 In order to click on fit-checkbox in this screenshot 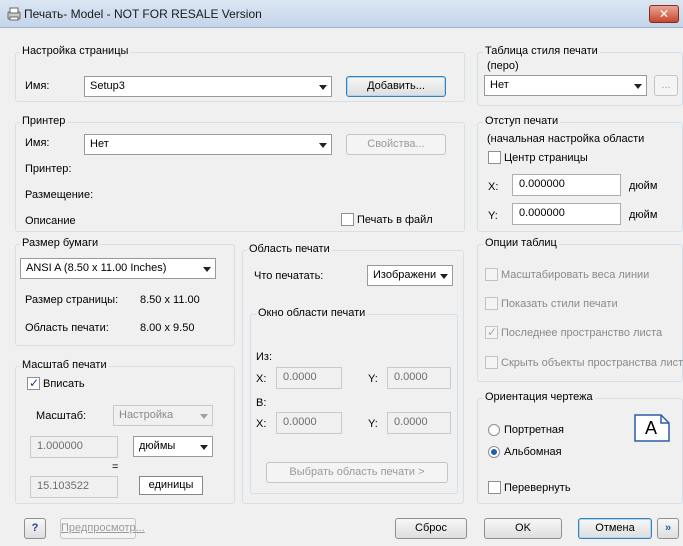, I will do `click(33, 383)`.